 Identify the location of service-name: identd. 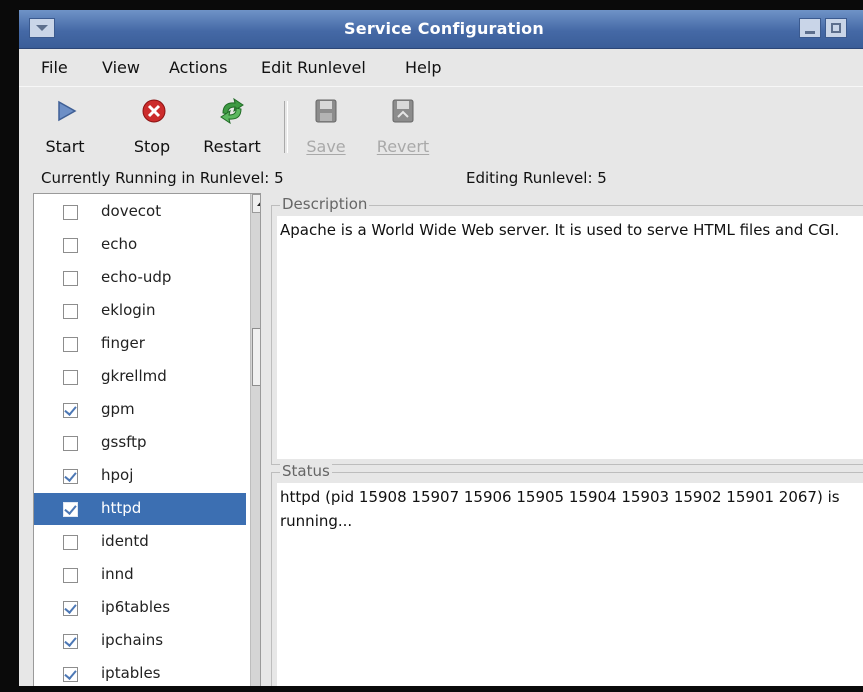
(125, 541).